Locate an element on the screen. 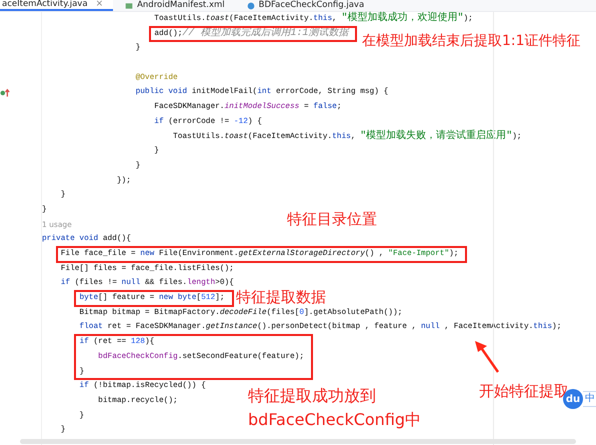  annotation-text: 在模型加载结束后提取1:1证件特征 is located at coordinates (471, 41).